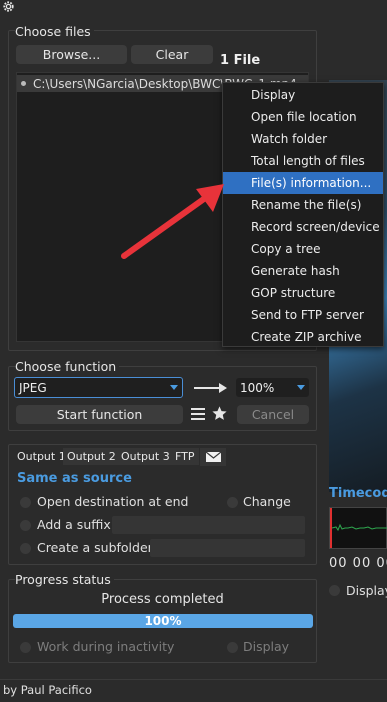  I want to click on star-icon, so click(219, 413).